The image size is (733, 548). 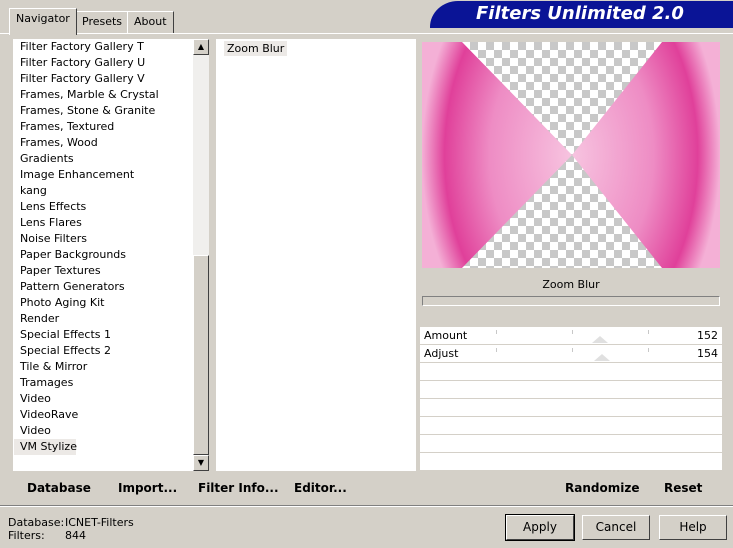 I want to click on category-item: Paper Backgrounds, so click(x=103, y=255).